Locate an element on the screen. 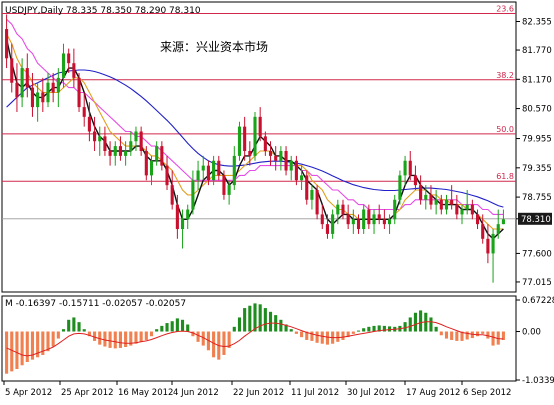 This screenshot has height=405, width=554. time-label: 30 Jul 2012 is located at coordinates (371, 393).